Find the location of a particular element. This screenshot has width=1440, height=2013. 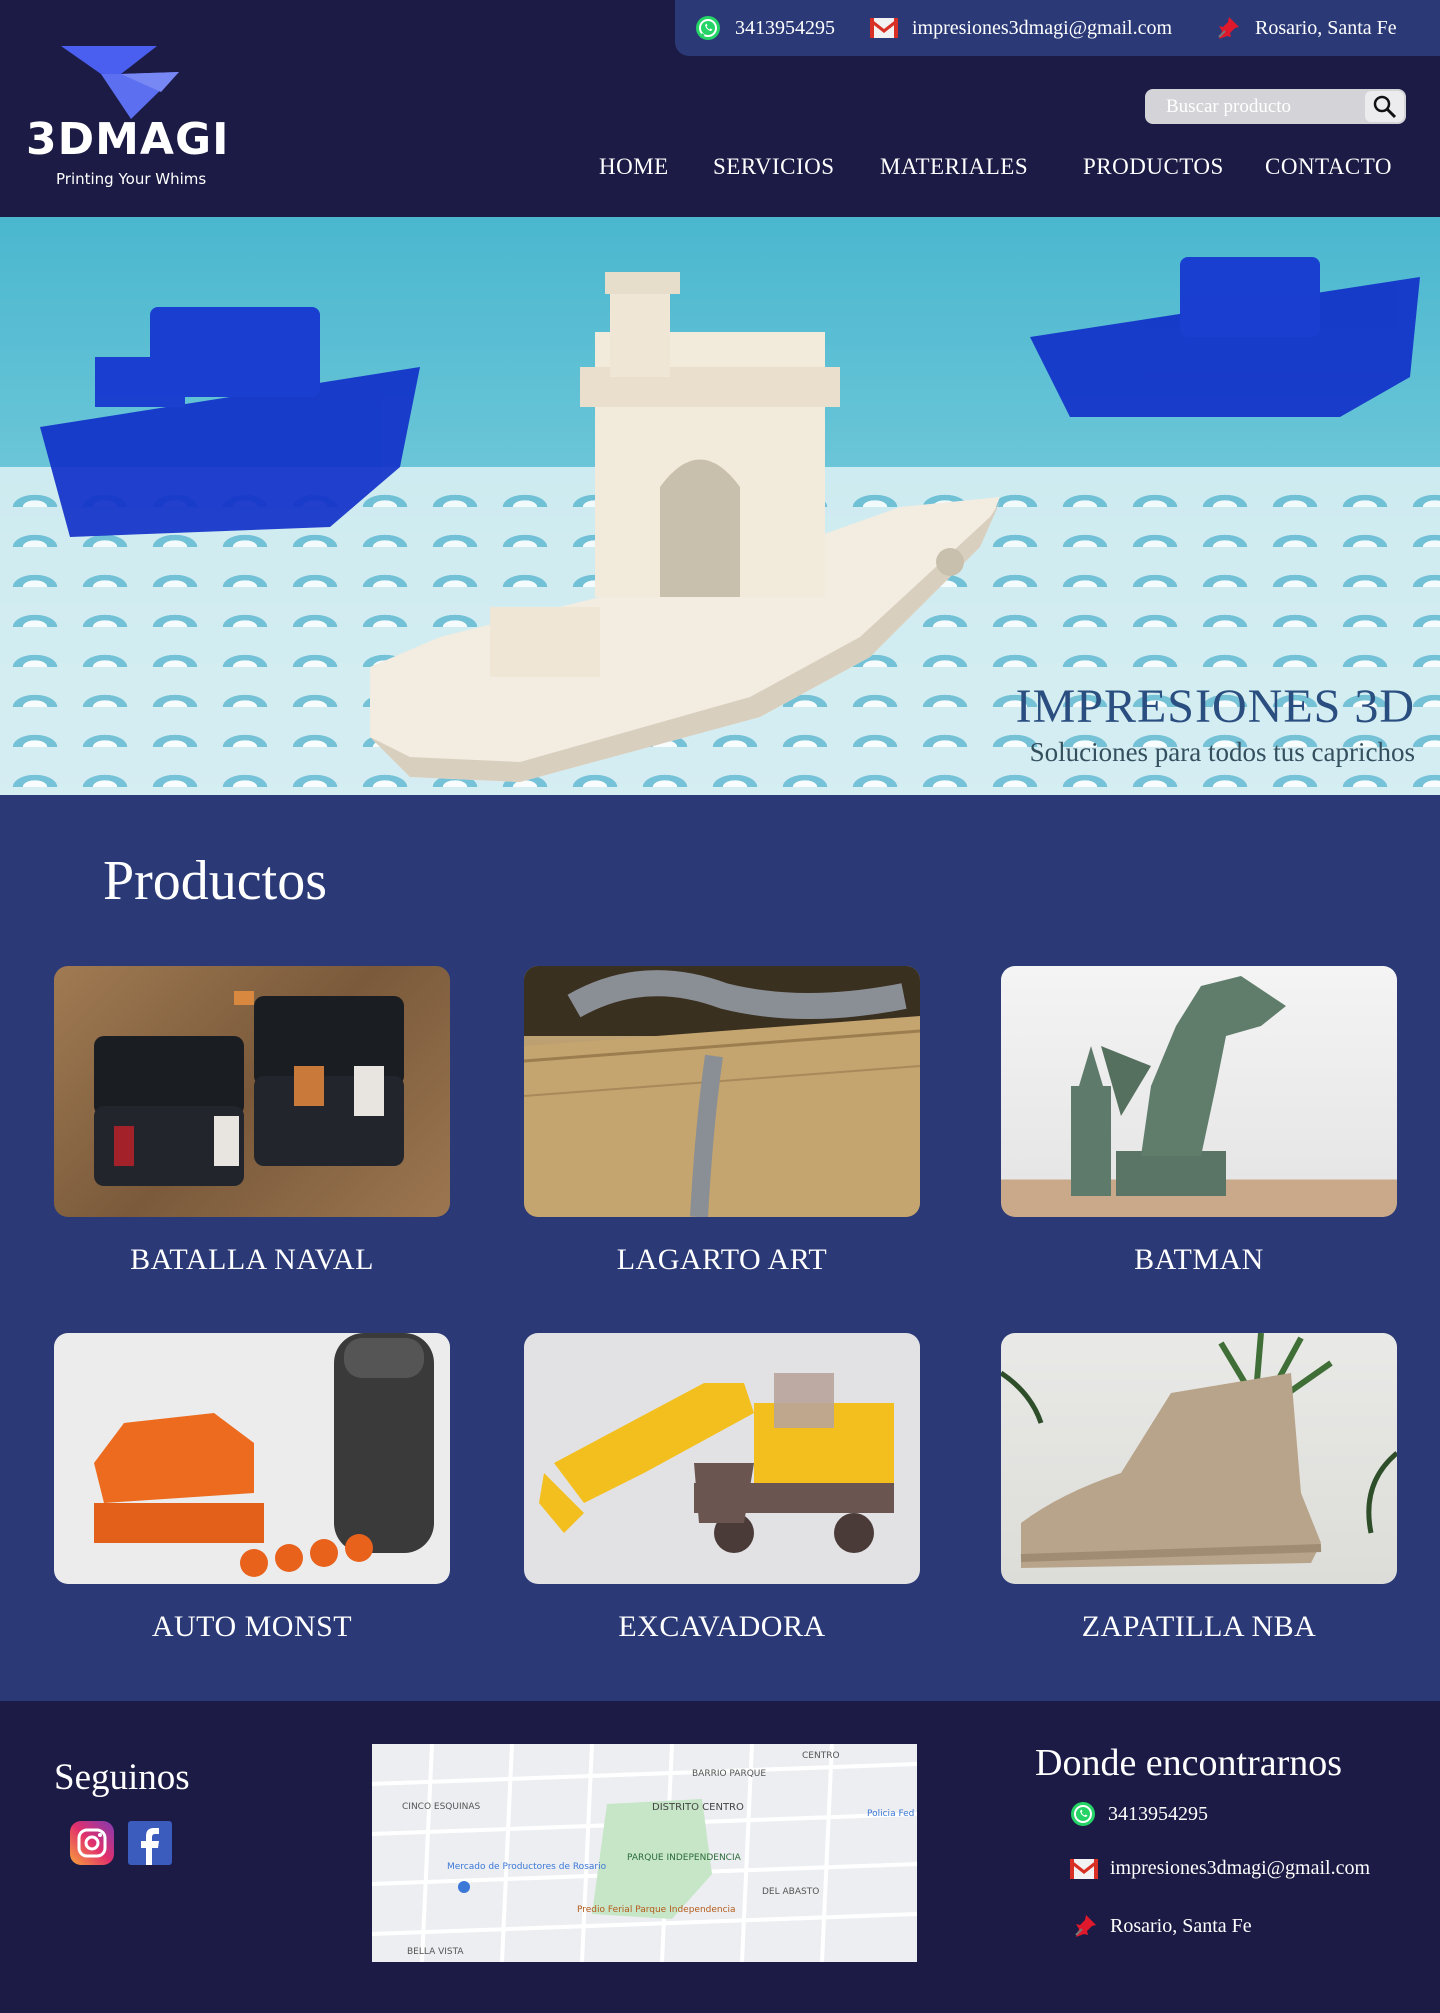

product-image-zapatilla-nba is located at coordinates (1199, 1458).